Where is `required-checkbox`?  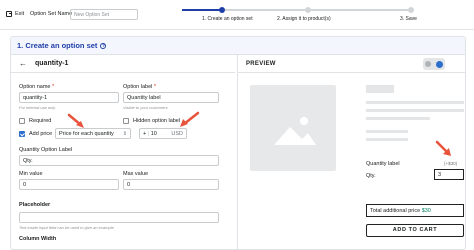
required-checkbox is located at coordinates (22, 121).